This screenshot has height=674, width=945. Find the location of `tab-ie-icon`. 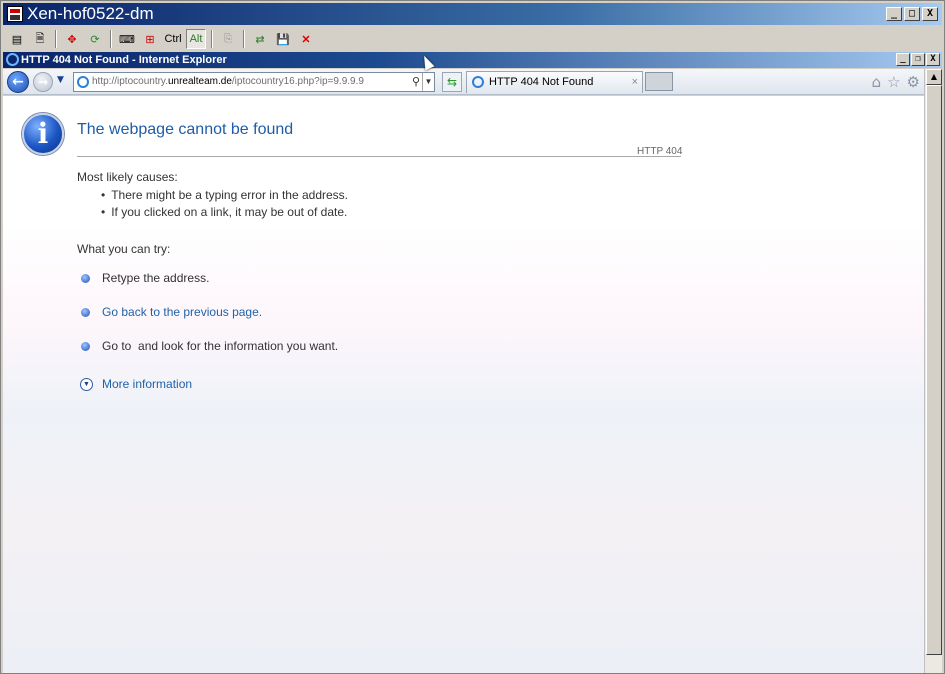

tab-ie-icon is located at coordinates (478, 82).